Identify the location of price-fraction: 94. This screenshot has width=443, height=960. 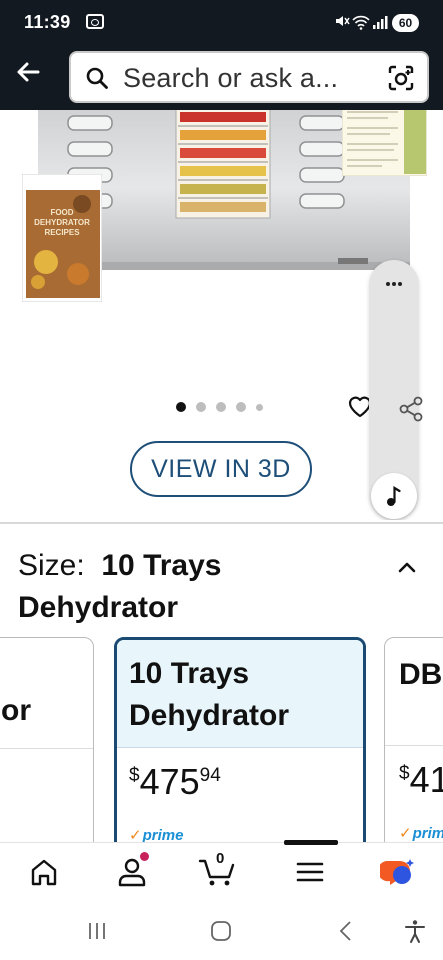
(210, 775).